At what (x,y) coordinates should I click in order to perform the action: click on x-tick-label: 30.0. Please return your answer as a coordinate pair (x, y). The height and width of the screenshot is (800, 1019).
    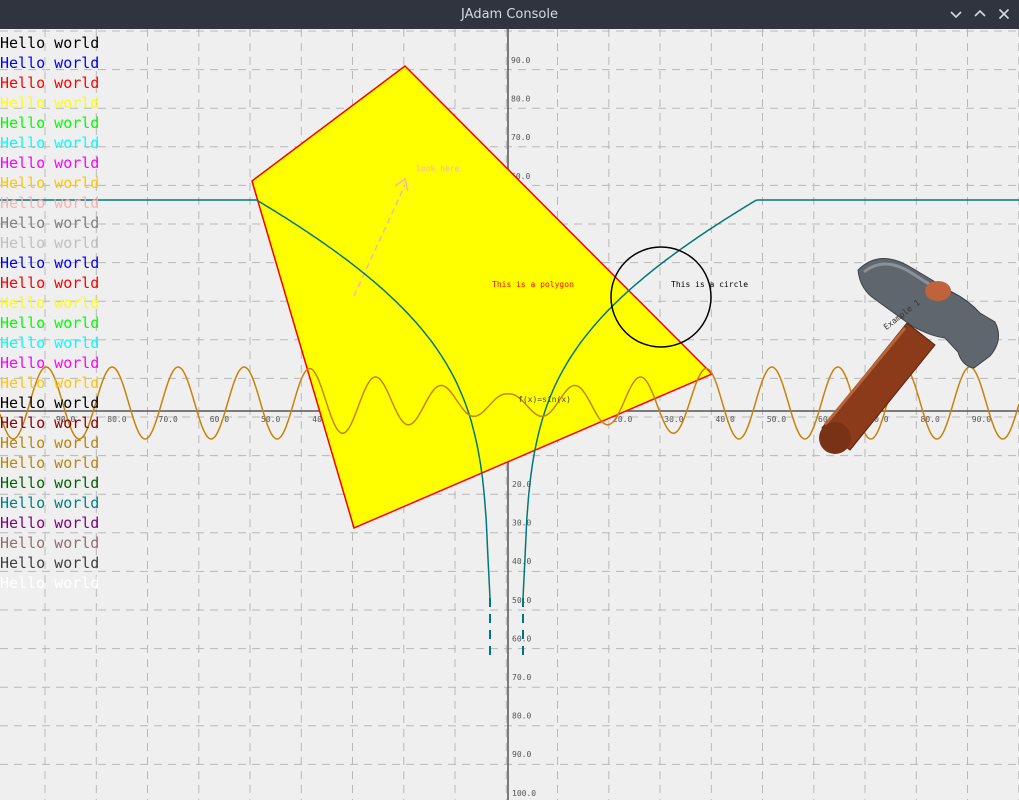
    Looking at the image, I should click on (673, 419).